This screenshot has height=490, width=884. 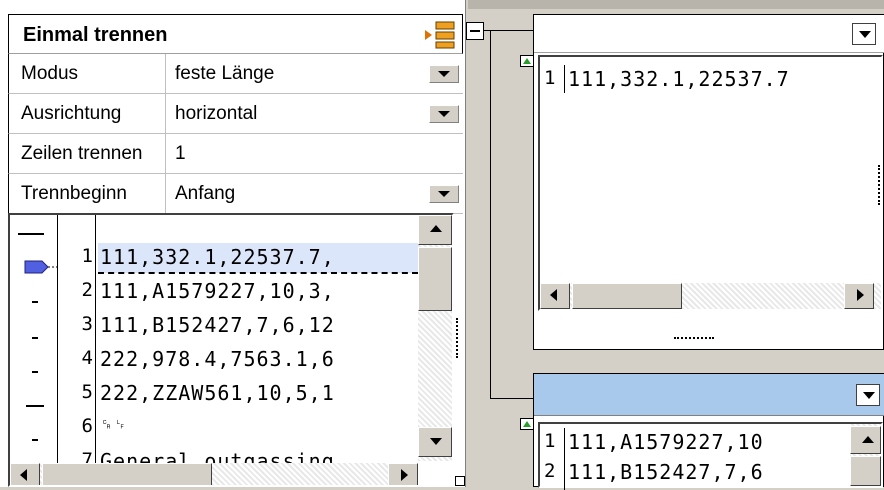 I want to click on code-line: 222,ZZAW561,10,5,1, so click(x=217, y=393).